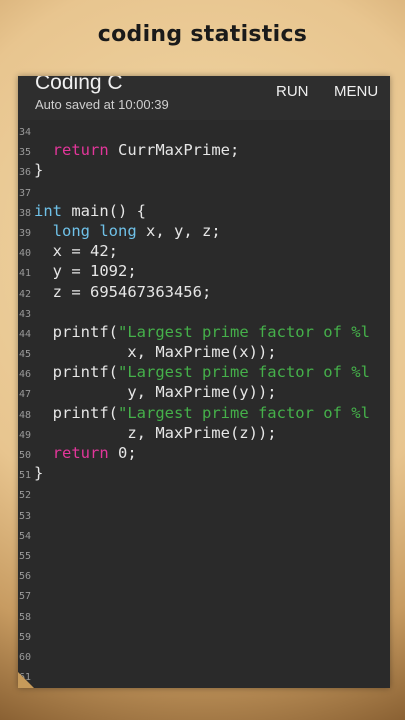 The width and height of the screenshot is (405, 720). I want to click on line-number: 57, so click(25, 597).